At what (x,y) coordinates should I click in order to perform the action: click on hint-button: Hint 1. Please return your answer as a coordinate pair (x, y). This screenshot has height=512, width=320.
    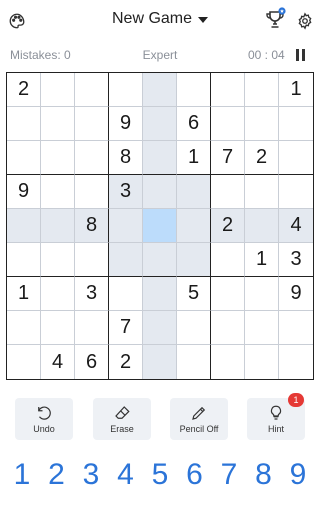
    Looking at the image, I should click on (276, 416).